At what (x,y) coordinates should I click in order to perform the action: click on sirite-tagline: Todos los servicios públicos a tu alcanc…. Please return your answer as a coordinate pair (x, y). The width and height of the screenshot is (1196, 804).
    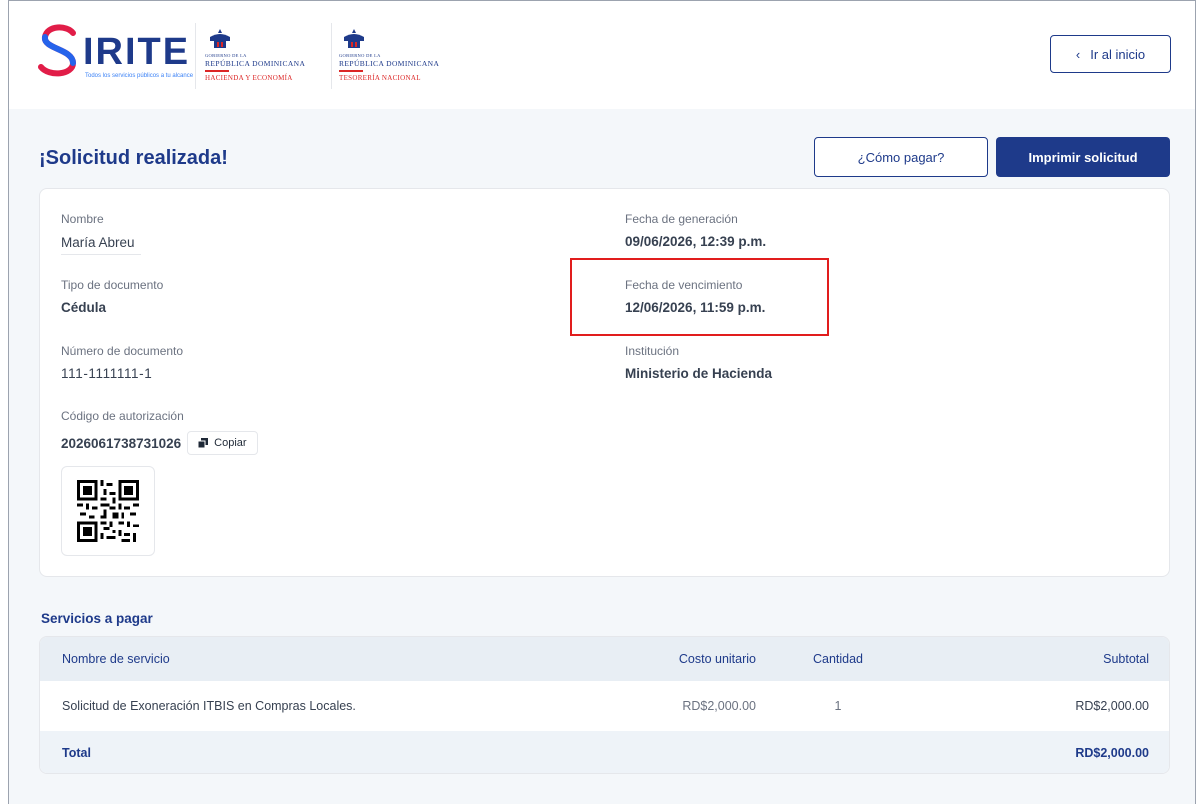
    Looking at the image, I should click on (139, 76).